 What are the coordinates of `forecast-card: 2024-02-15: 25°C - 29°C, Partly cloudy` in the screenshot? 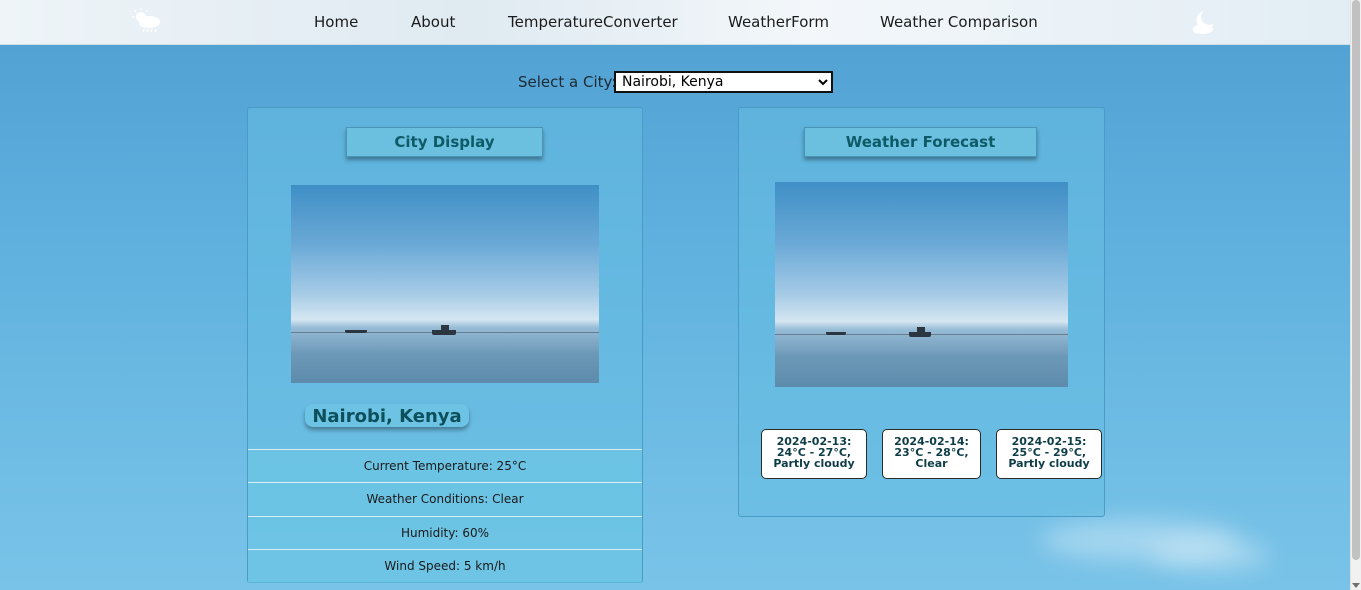 It's located at (1049, 454).